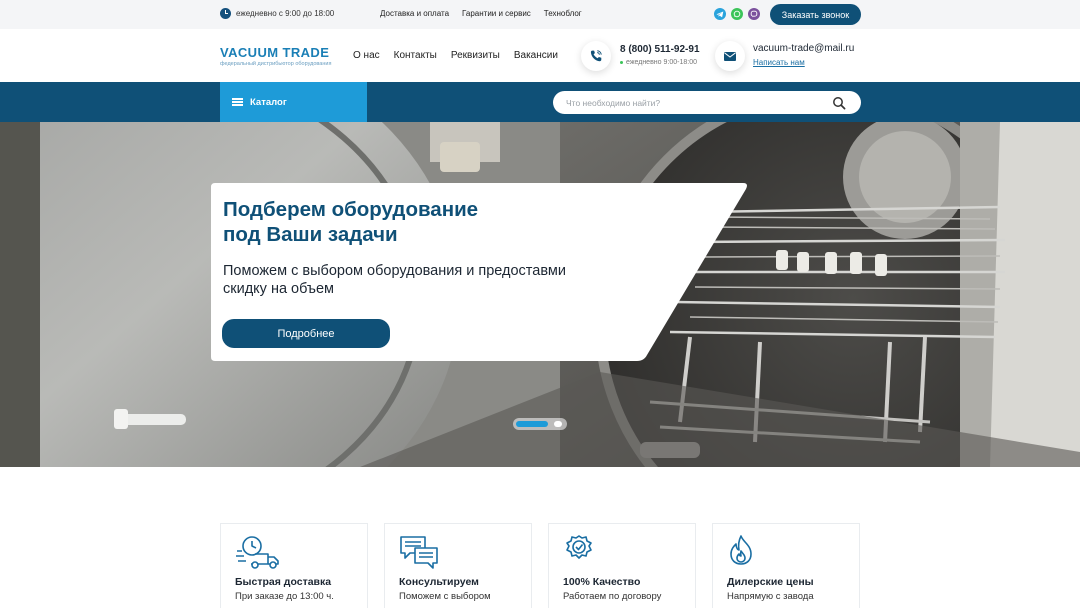 The image size is (1080, 608). What do you see at coordinates (770, 582) in the screenshot?
I see `feature-title: Дилерские цены` at bounding box center [770, 582].